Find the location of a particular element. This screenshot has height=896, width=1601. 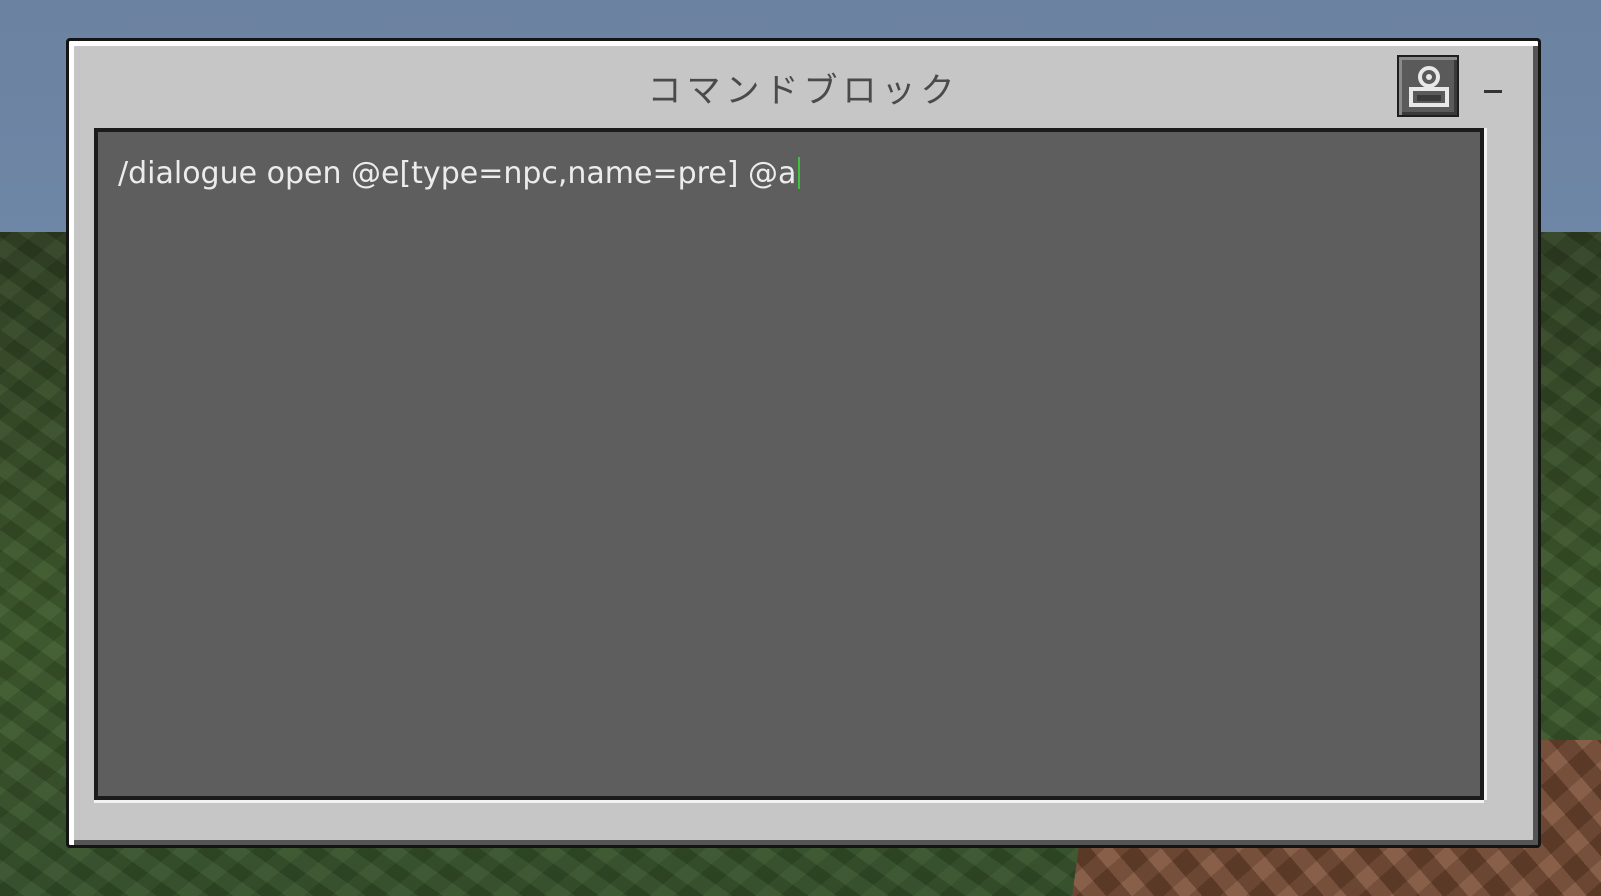

command-block-mode-button is located at coordinates (1428, 86).